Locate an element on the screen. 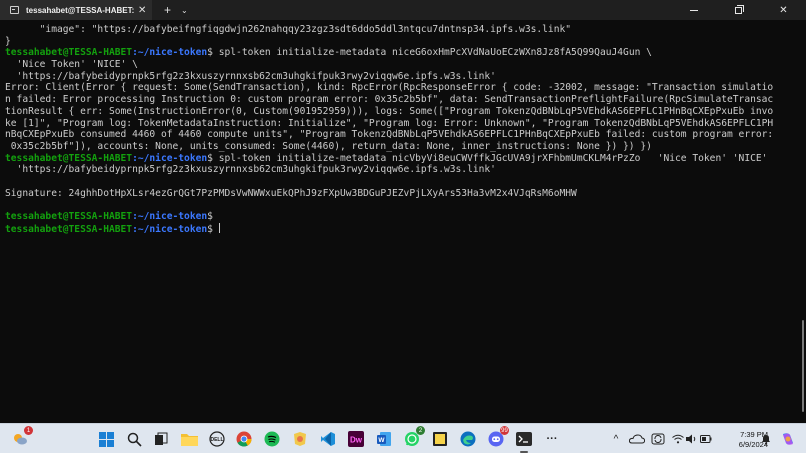 The width and height of the screenshot is (806, 453). vscode-icon is located at coordinates (328, 439).